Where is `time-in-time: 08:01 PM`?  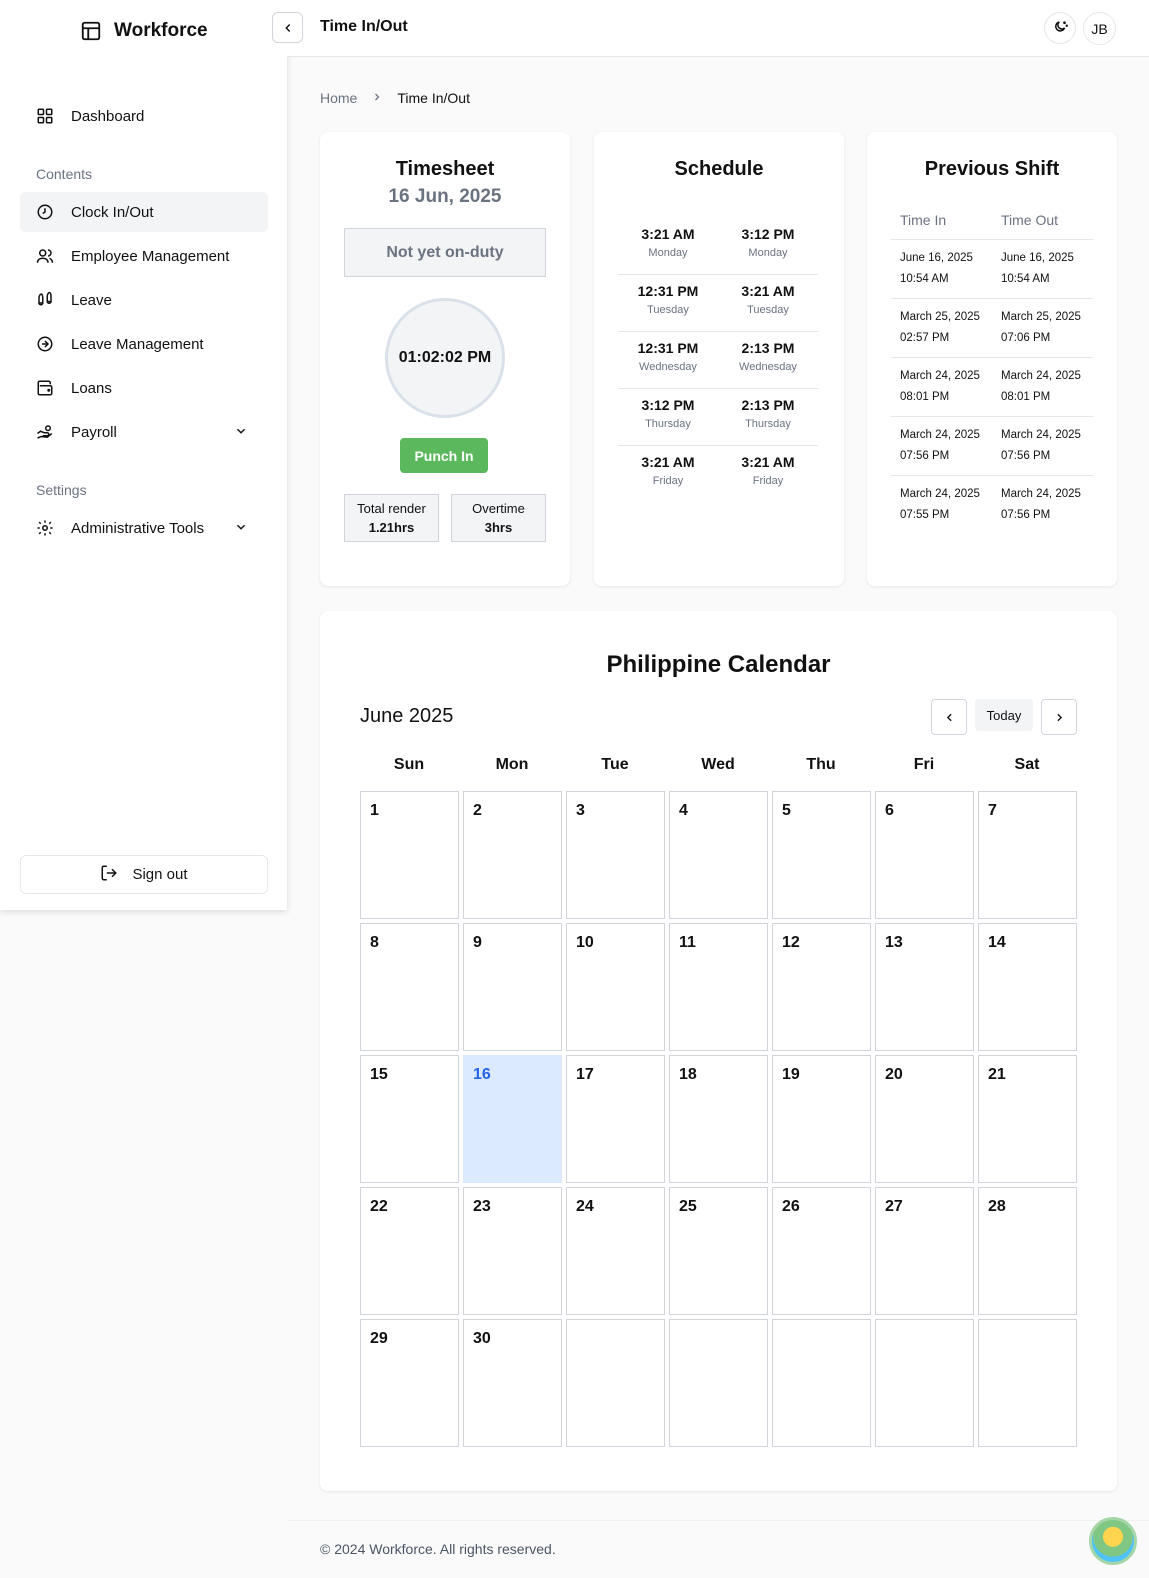
time-in-time: 08:01 PM is located at coordinates (925, 397).